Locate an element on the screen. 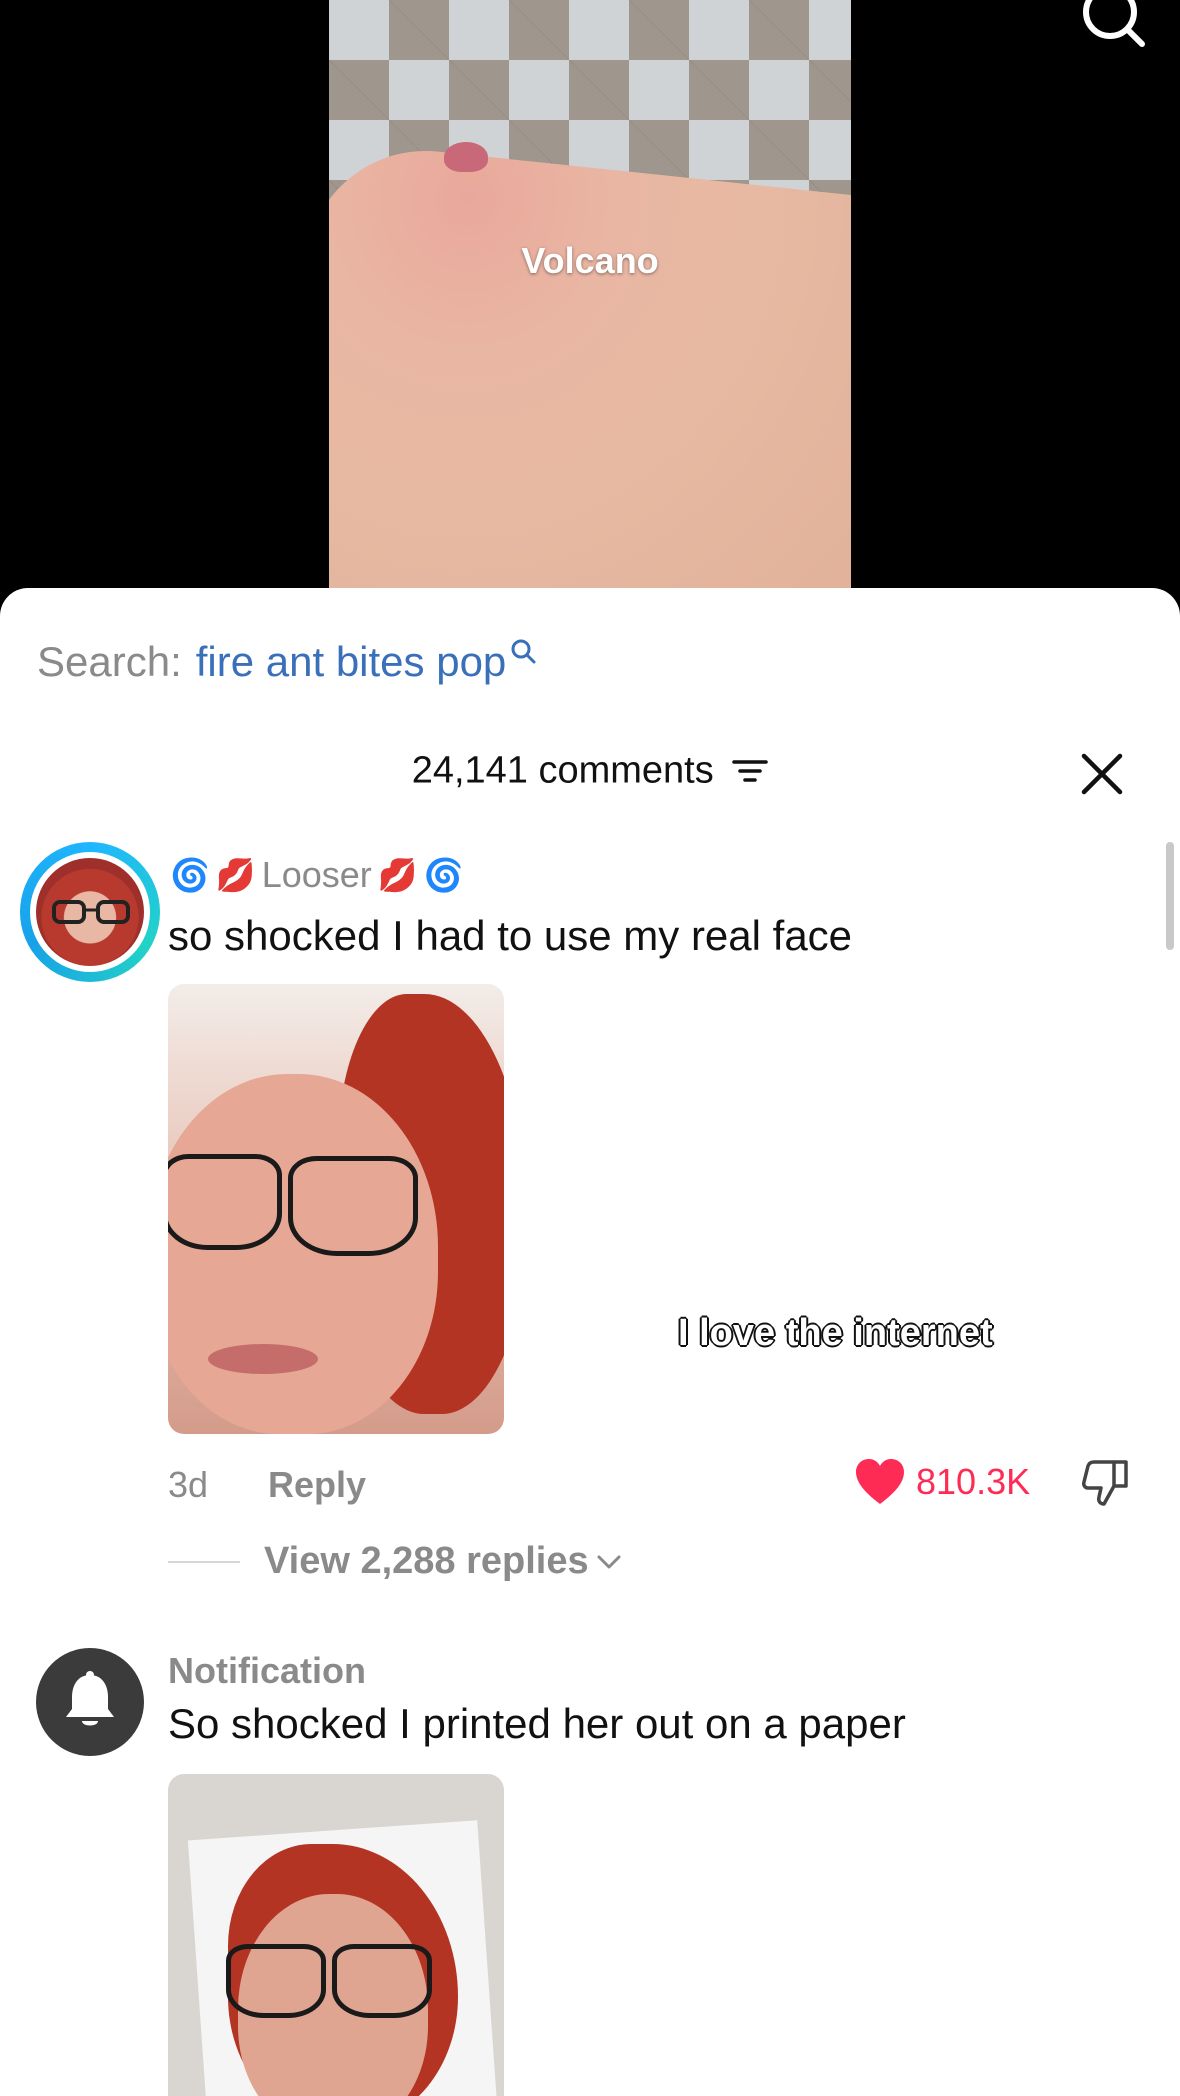  photo-lips is located at coordinates (263, 1359).